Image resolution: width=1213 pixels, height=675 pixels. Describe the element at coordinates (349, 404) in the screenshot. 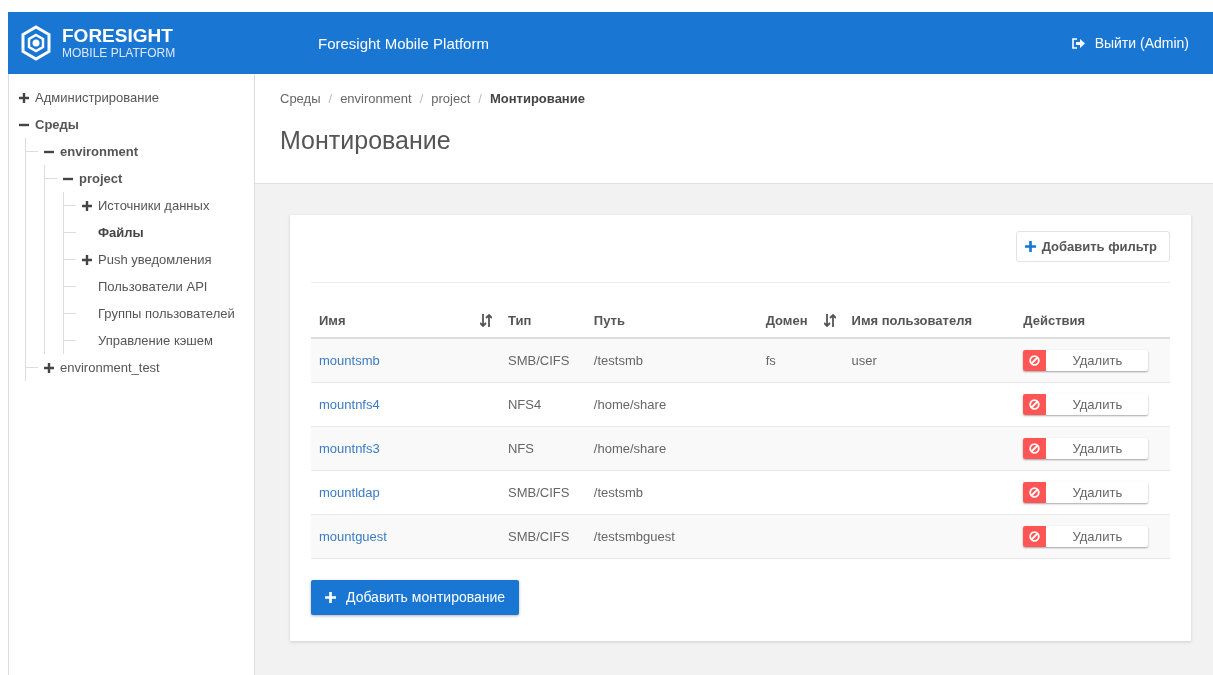

I see `mount-link: mountnfs4` at that location.